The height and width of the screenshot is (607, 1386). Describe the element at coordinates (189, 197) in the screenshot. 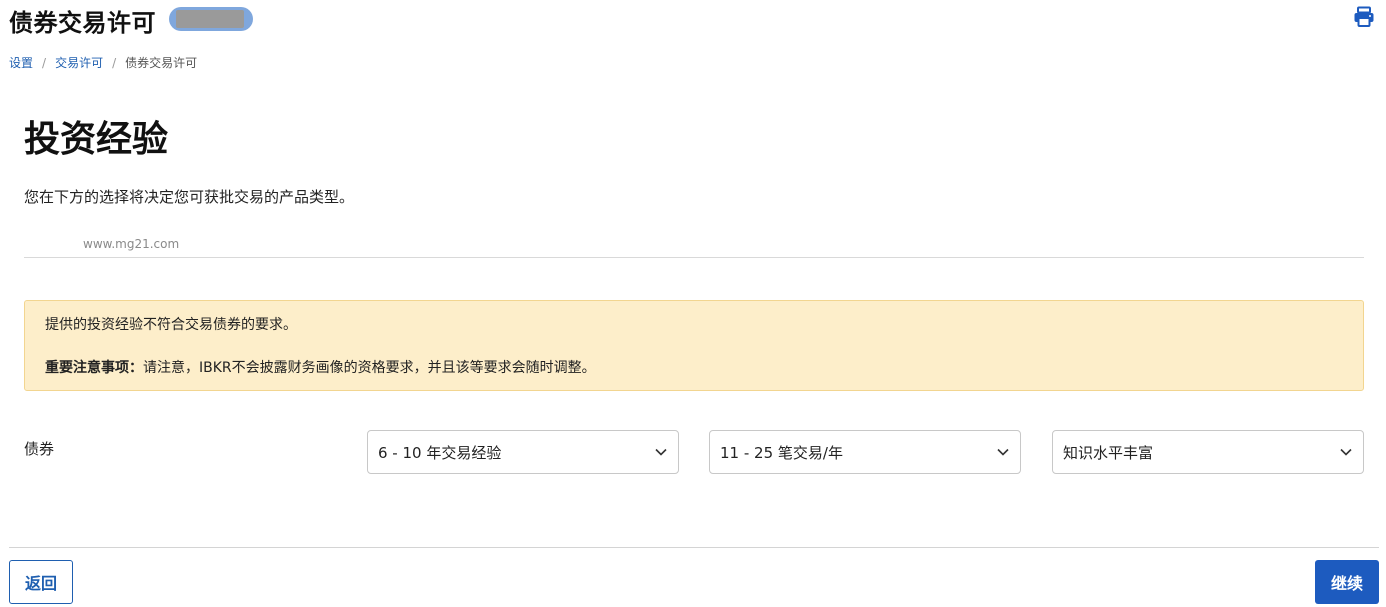

I see `section-description: 您在下方的选择将决定您可获批交易的产品类型。` at that location.